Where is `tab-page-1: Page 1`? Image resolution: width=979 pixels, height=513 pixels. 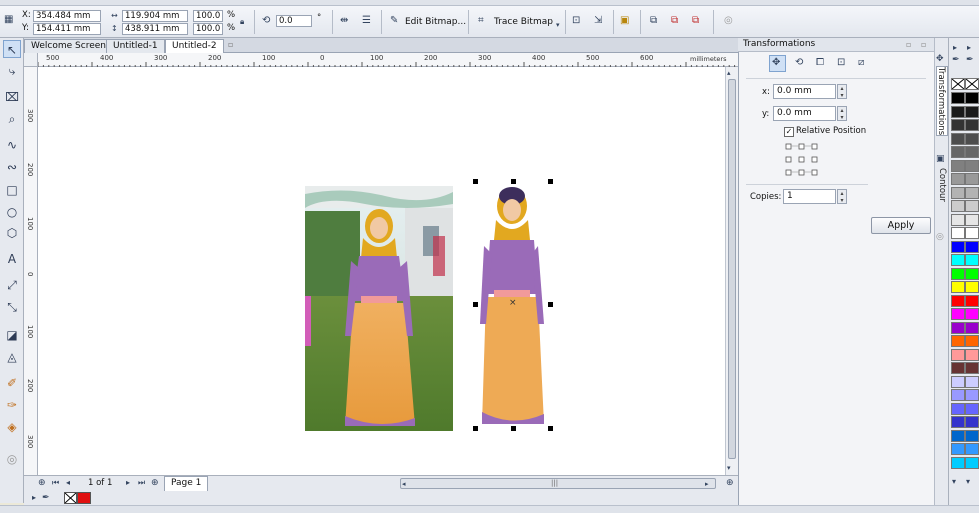 tab-page-1: Page 1 is located at coordinates (186, 483).